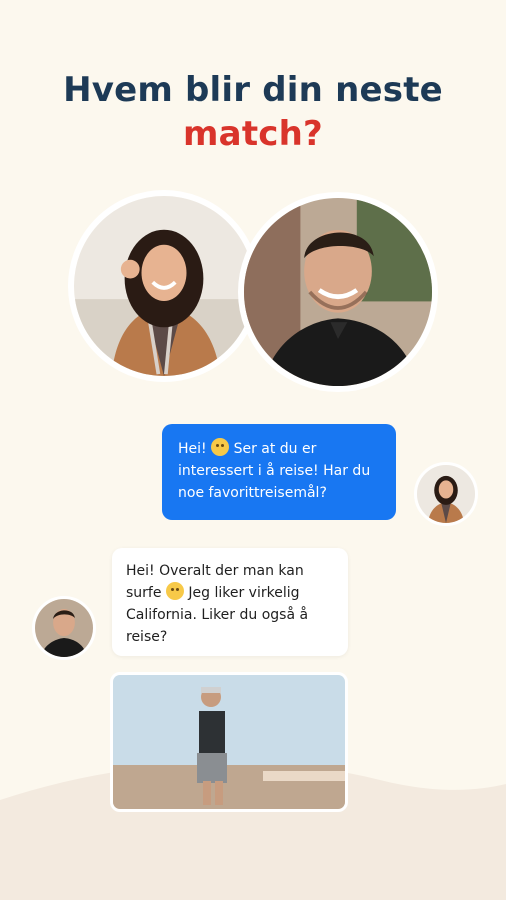 The image size is (506, 900). Describe the element at coordinates (220, 447) in the screenshot. I see `smiling-emoji-icon` at that location.